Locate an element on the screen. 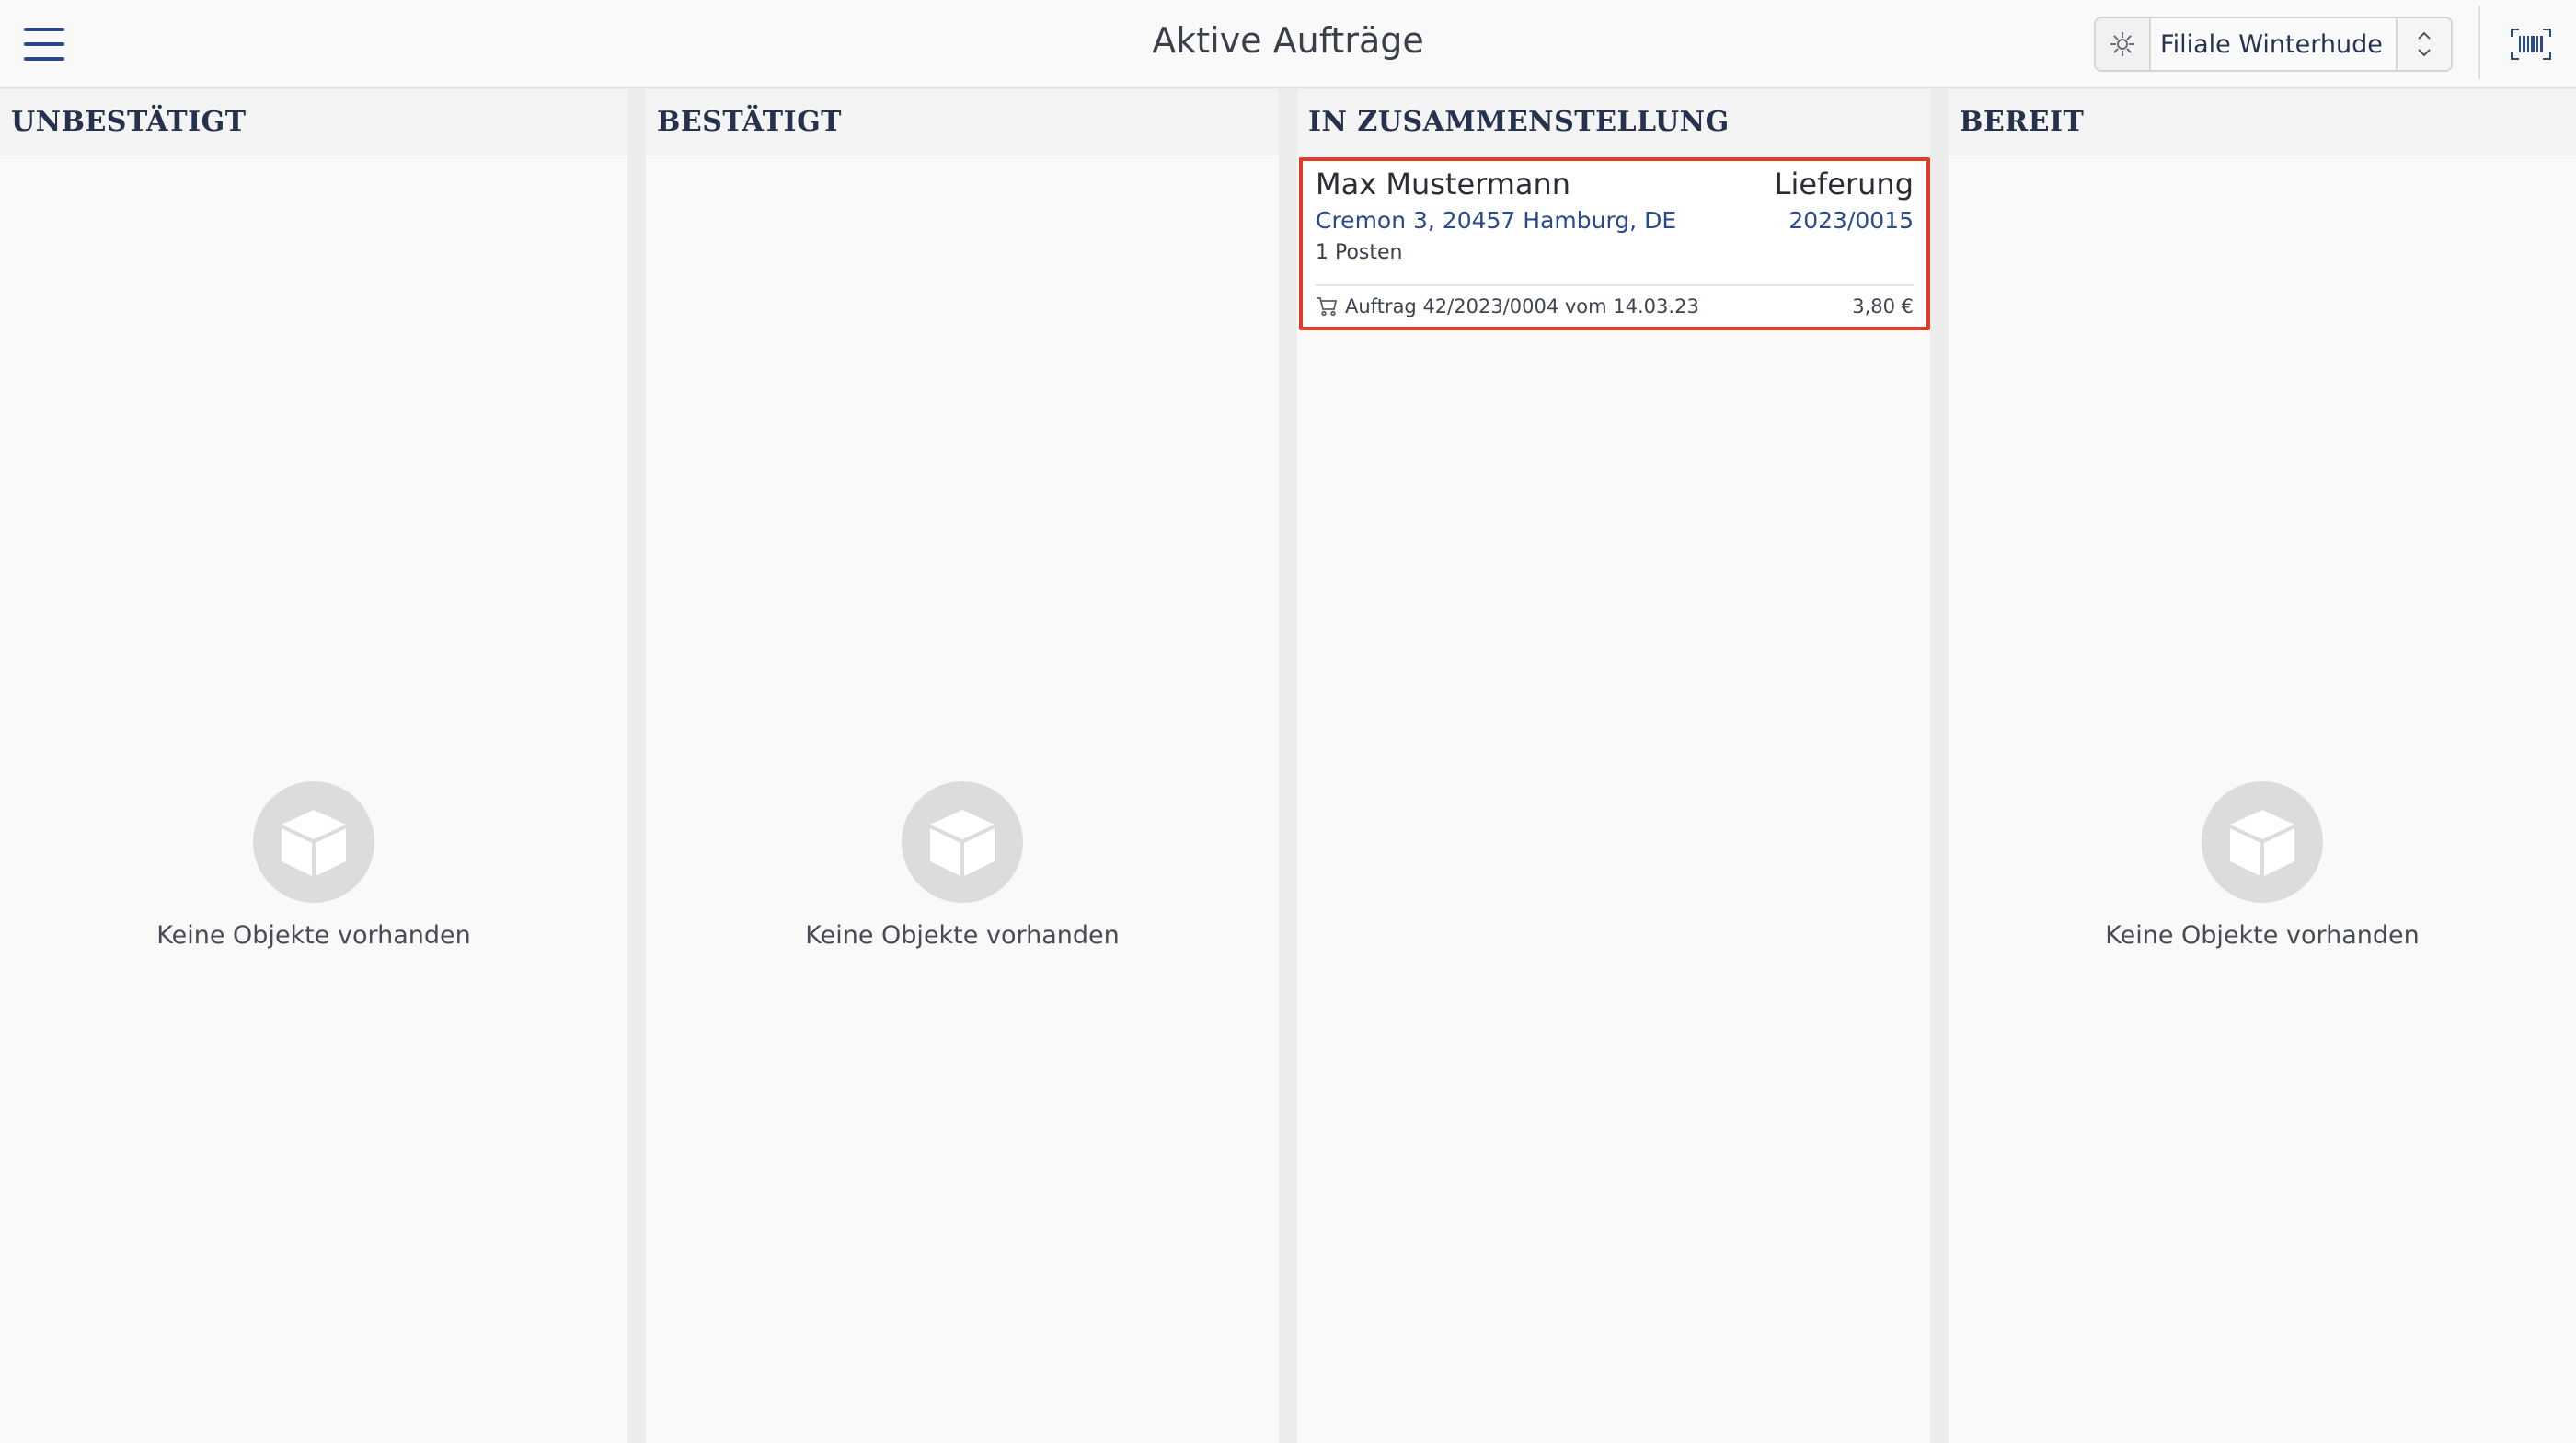  store-name: Filiale Winterhude is located at coordinates (2273, 44).